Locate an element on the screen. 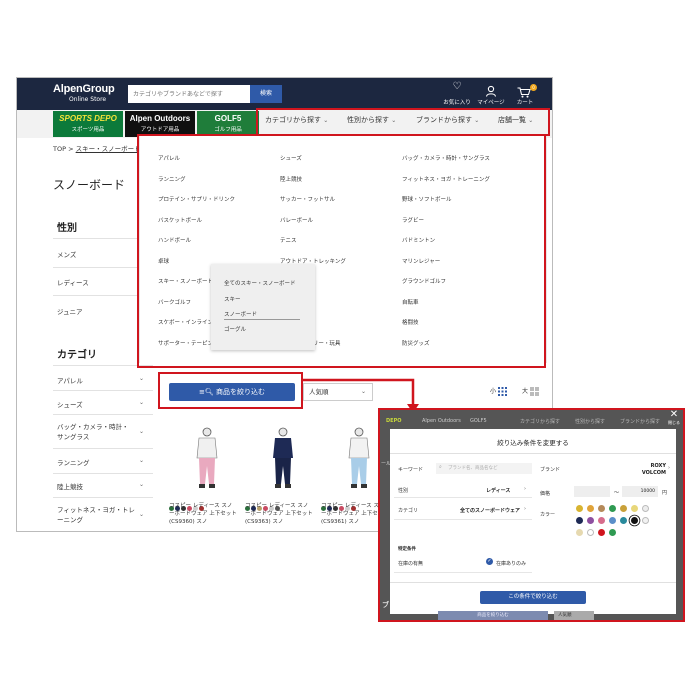  view-small-label: 小 is located at coordinates (493, 391).